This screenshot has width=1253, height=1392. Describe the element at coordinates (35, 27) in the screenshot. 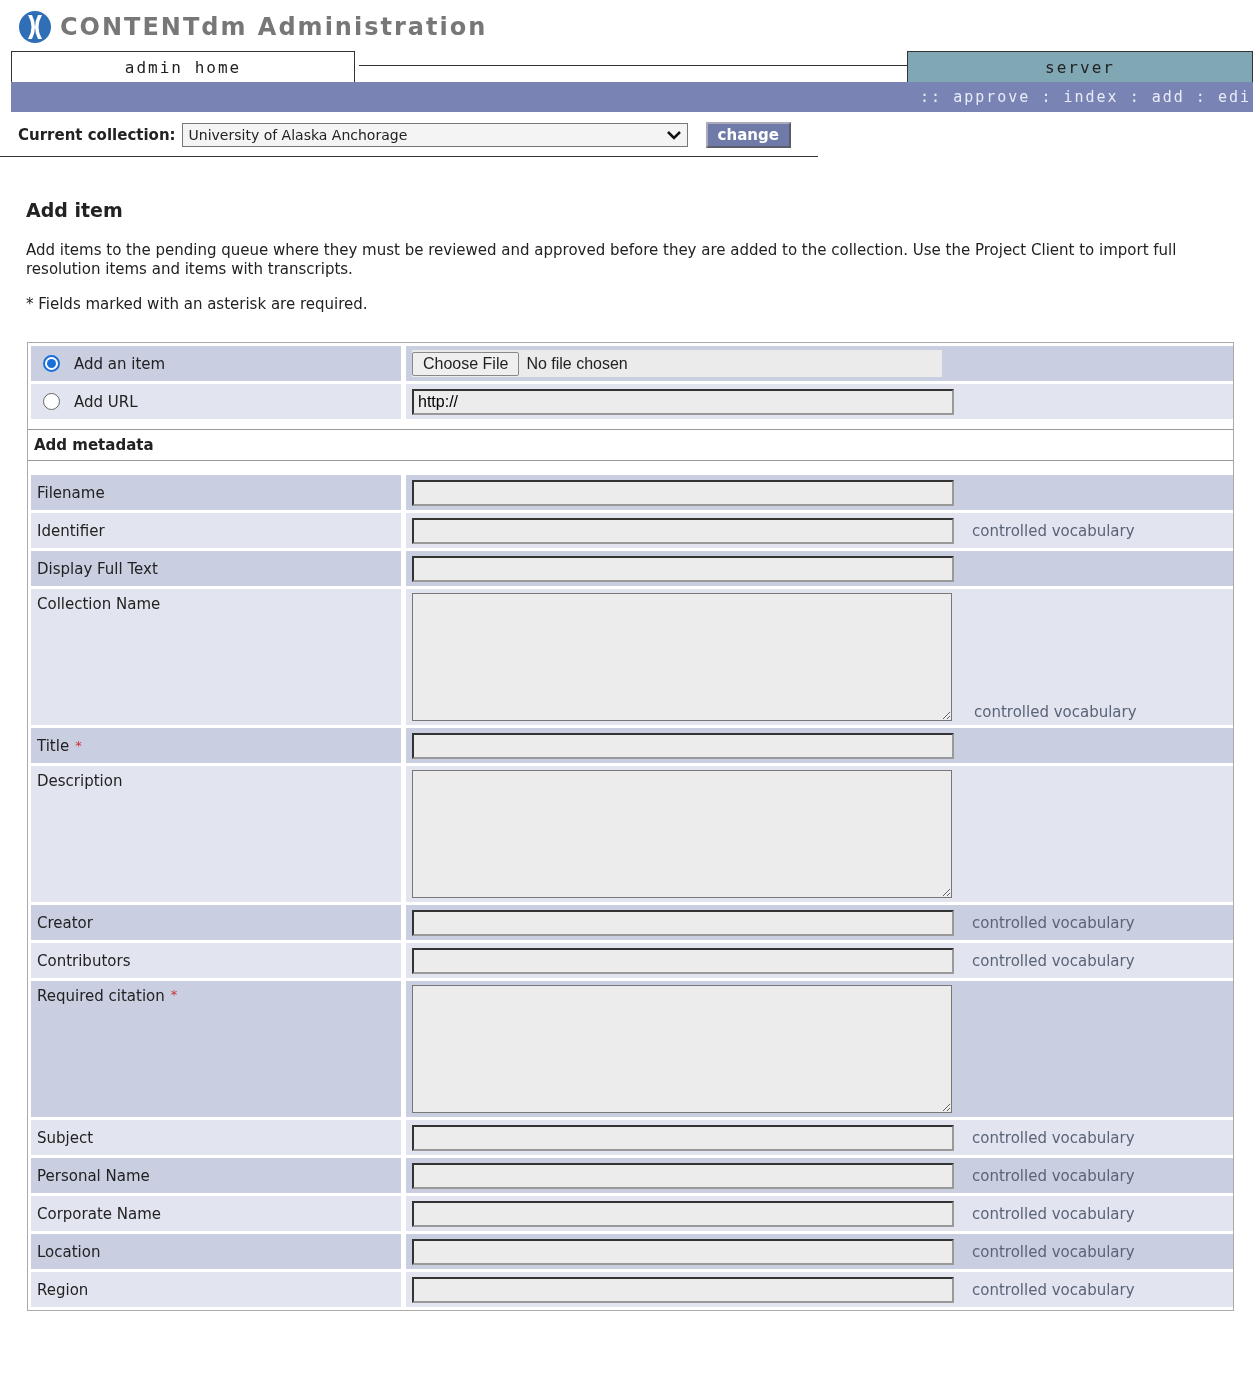

I see `logo-icon` at that location.